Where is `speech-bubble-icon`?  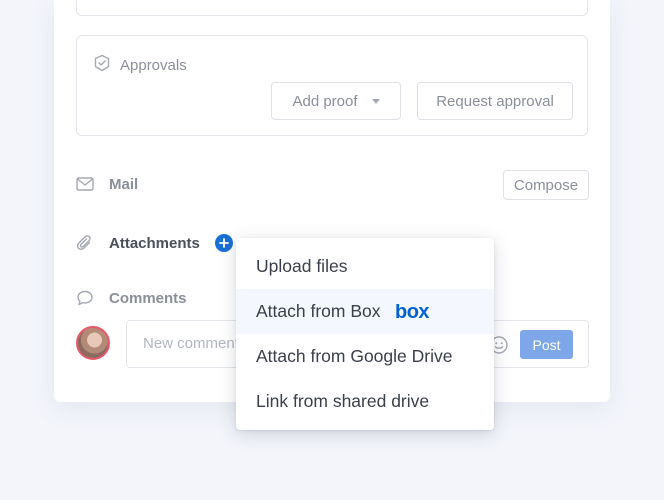 speech-bubble-icon is located at coordinates (85, 298).